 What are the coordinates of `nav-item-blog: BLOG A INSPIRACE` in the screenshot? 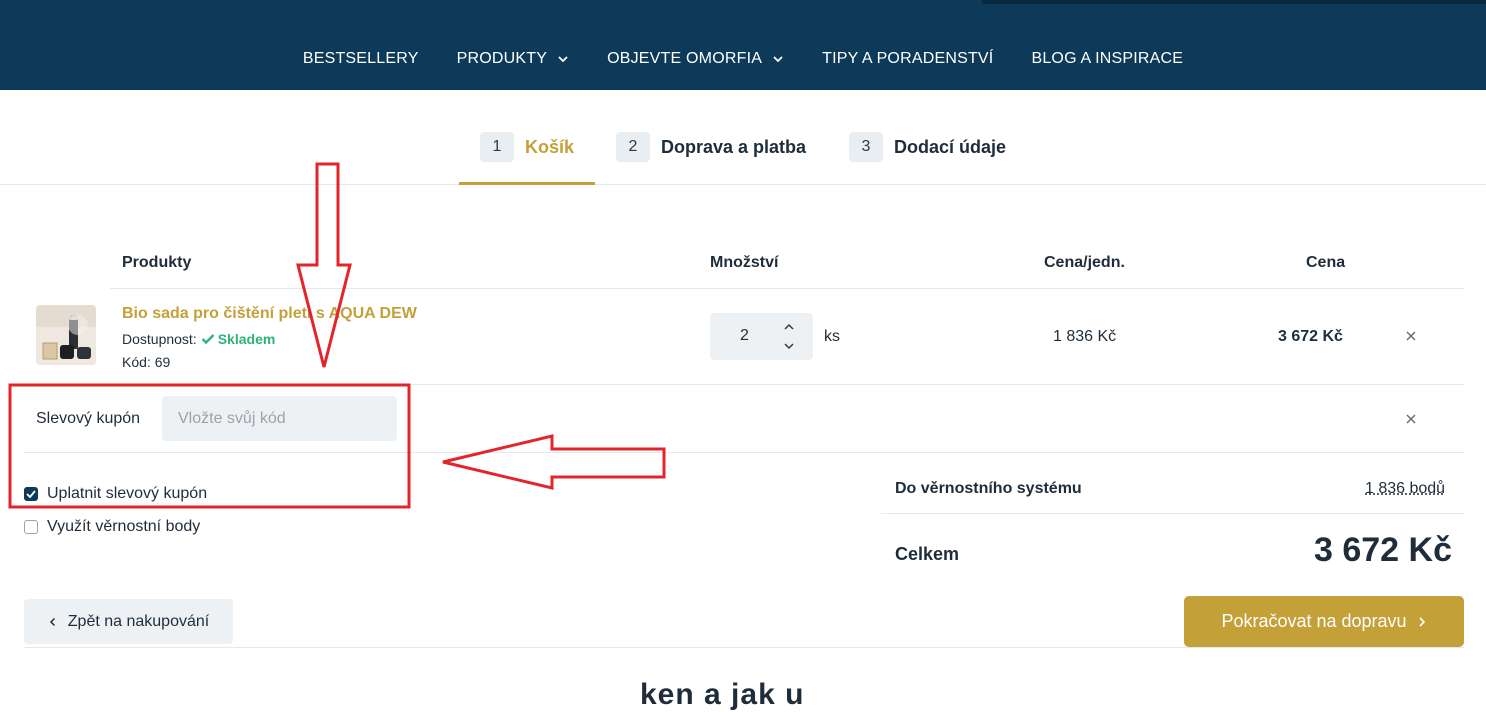 It's located at (1107, 59).